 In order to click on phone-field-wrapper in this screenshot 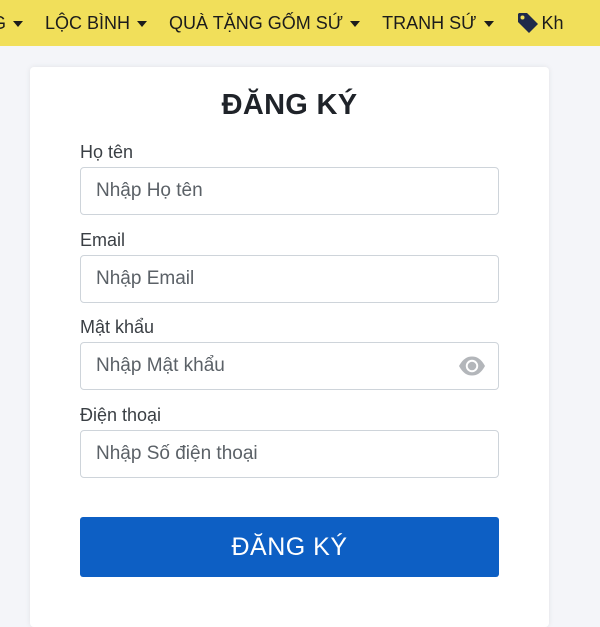, I will do `click(289, 454)`.